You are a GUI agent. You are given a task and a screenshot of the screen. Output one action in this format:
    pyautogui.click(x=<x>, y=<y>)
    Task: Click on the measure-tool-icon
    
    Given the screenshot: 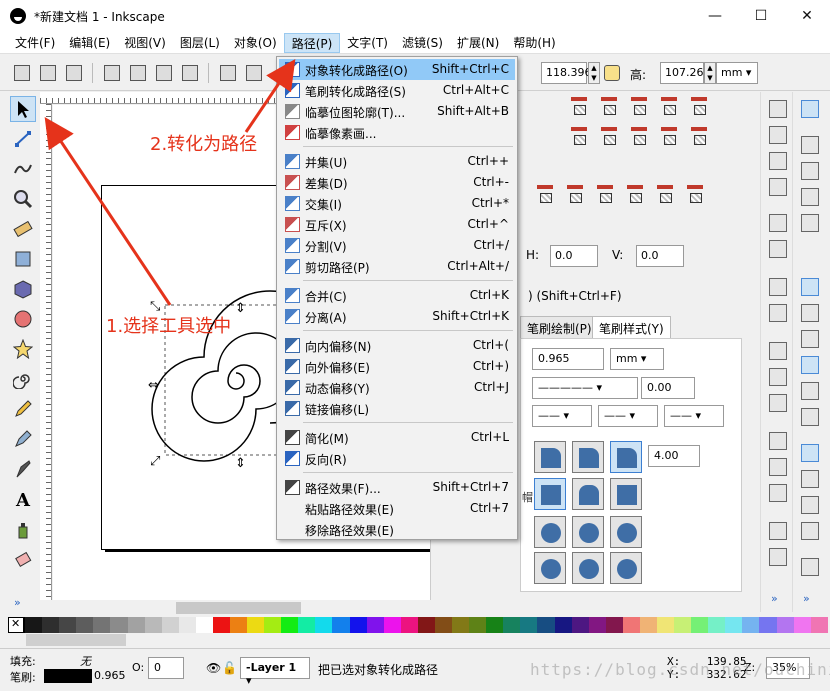 What is the action you would take?
    pyautogui.click(x=23, y=229)
    